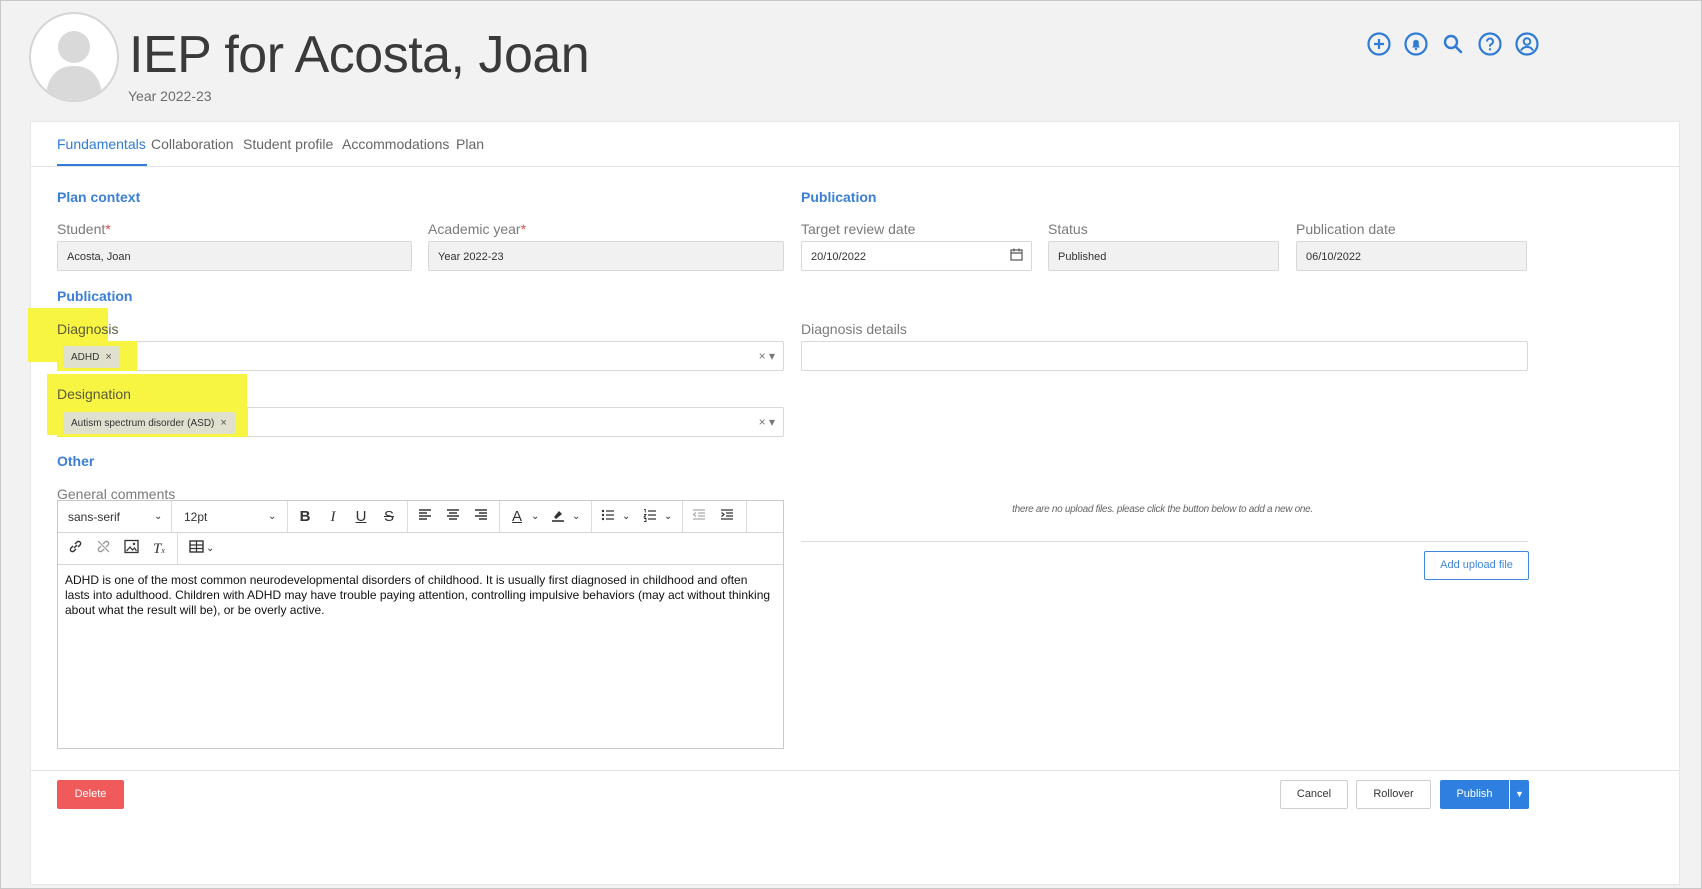  I want to click on add-upload-file-button: Add upload file, so click(1476, 565).